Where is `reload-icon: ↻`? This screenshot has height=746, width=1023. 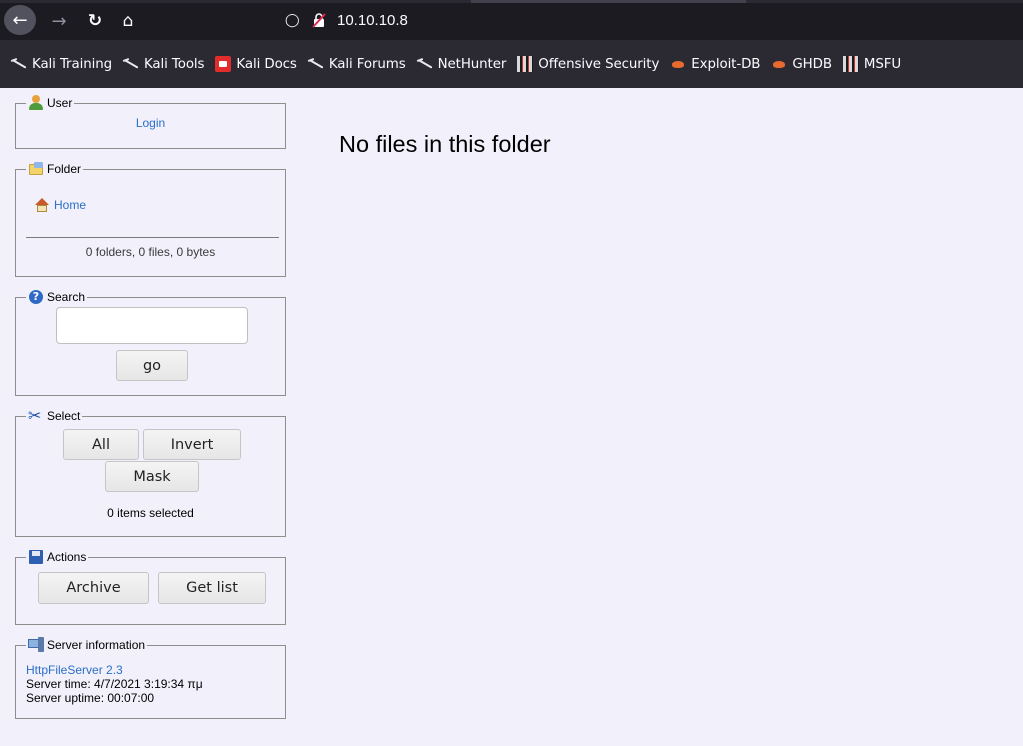 reload-icon: ↻ is located at coordinates (95, 21).